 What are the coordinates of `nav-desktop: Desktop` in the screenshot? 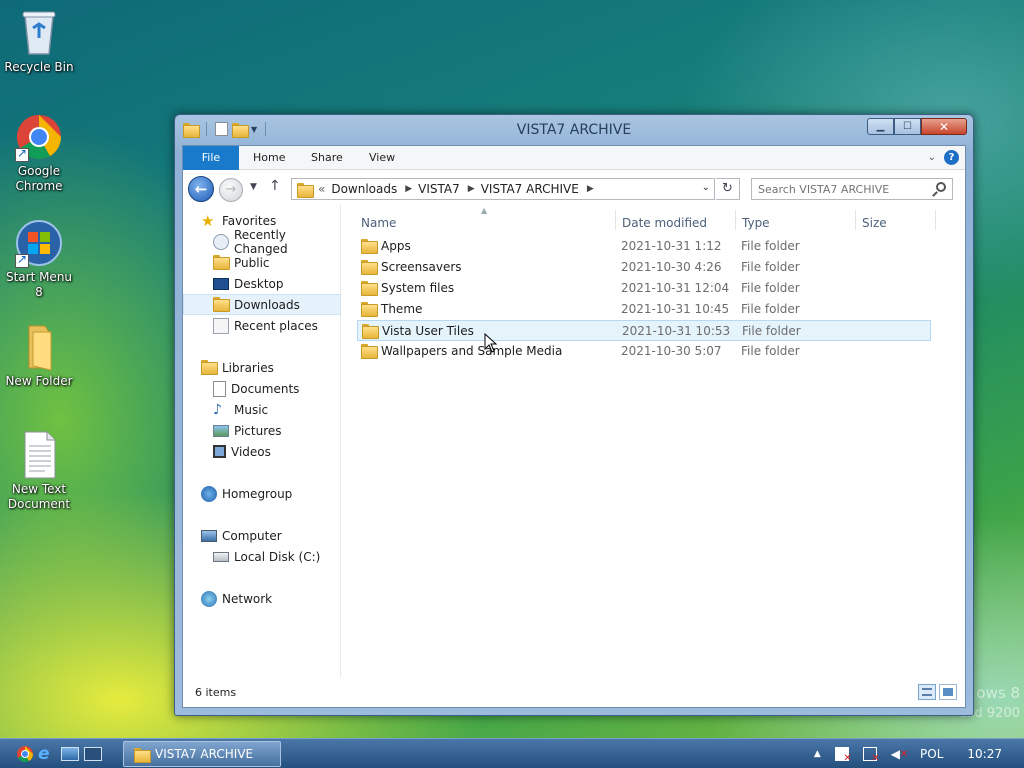 It's located at (262, 283).